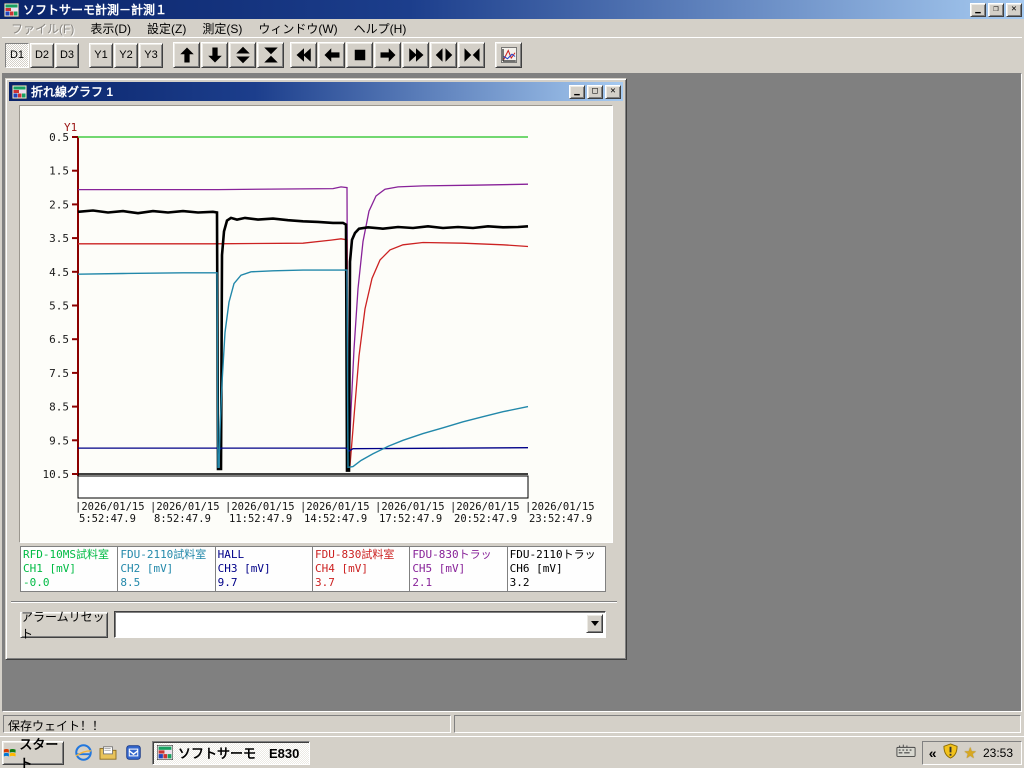 The width and height of the screenshot is (1024, 768). I want to click on security-shield-icon, so click(950, 752).